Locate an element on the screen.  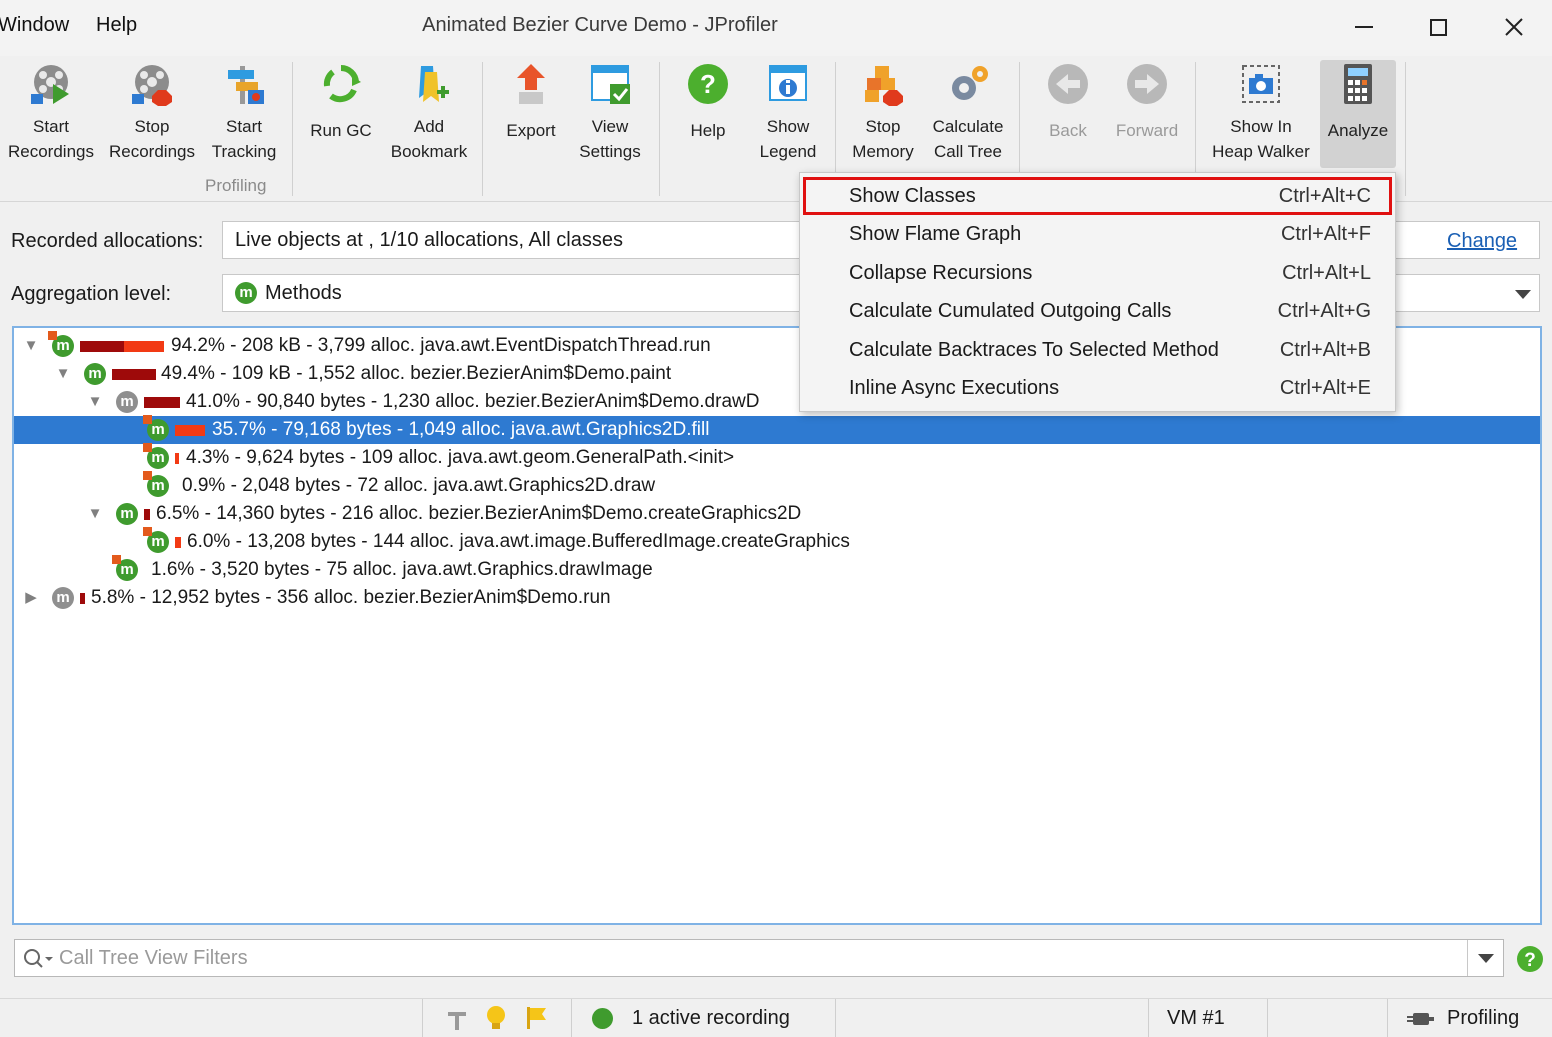
start-recordings-button: Start Recordings is located at coordinates (51, 116).